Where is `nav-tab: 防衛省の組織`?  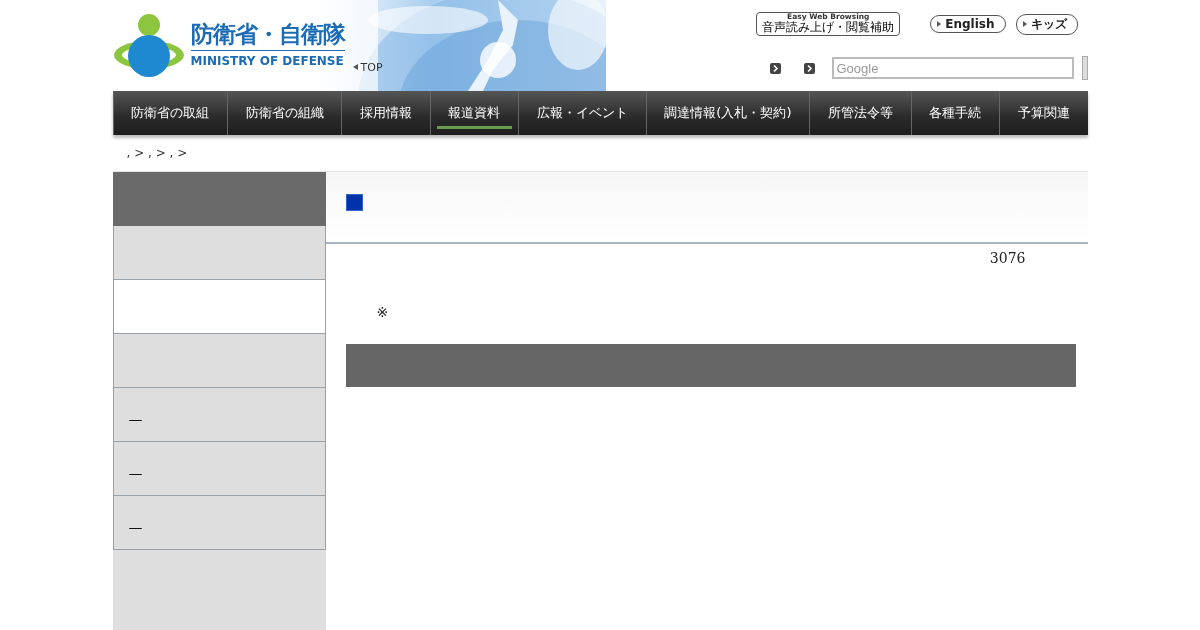
nav-tab: 防衛省の組織 is located at coordinates (284, 113).